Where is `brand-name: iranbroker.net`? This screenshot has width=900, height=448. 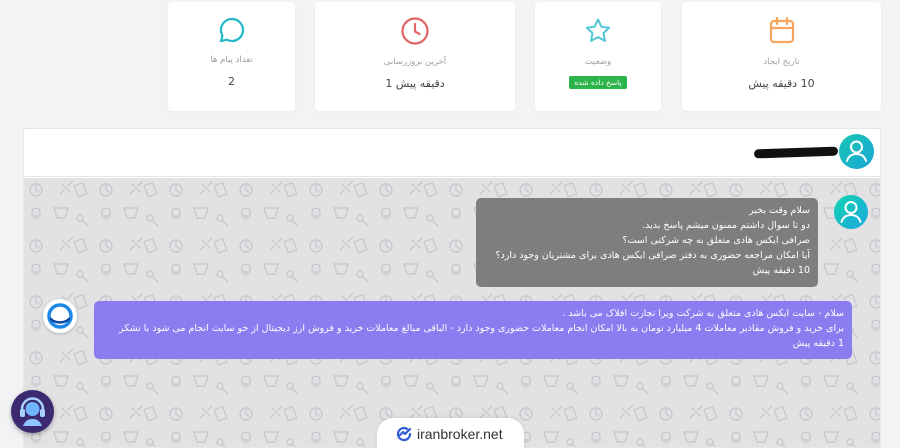
brand-name: iranbroker.net is located at coordinates (460, 434).